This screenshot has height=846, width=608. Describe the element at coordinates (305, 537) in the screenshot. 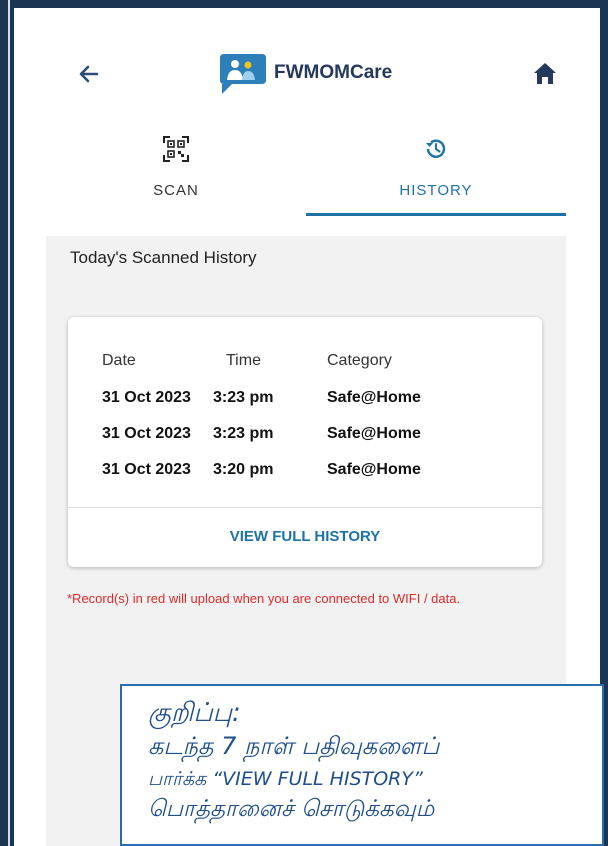

I see `view-full-history-button: VIEW FULL HISTORY` at that location.